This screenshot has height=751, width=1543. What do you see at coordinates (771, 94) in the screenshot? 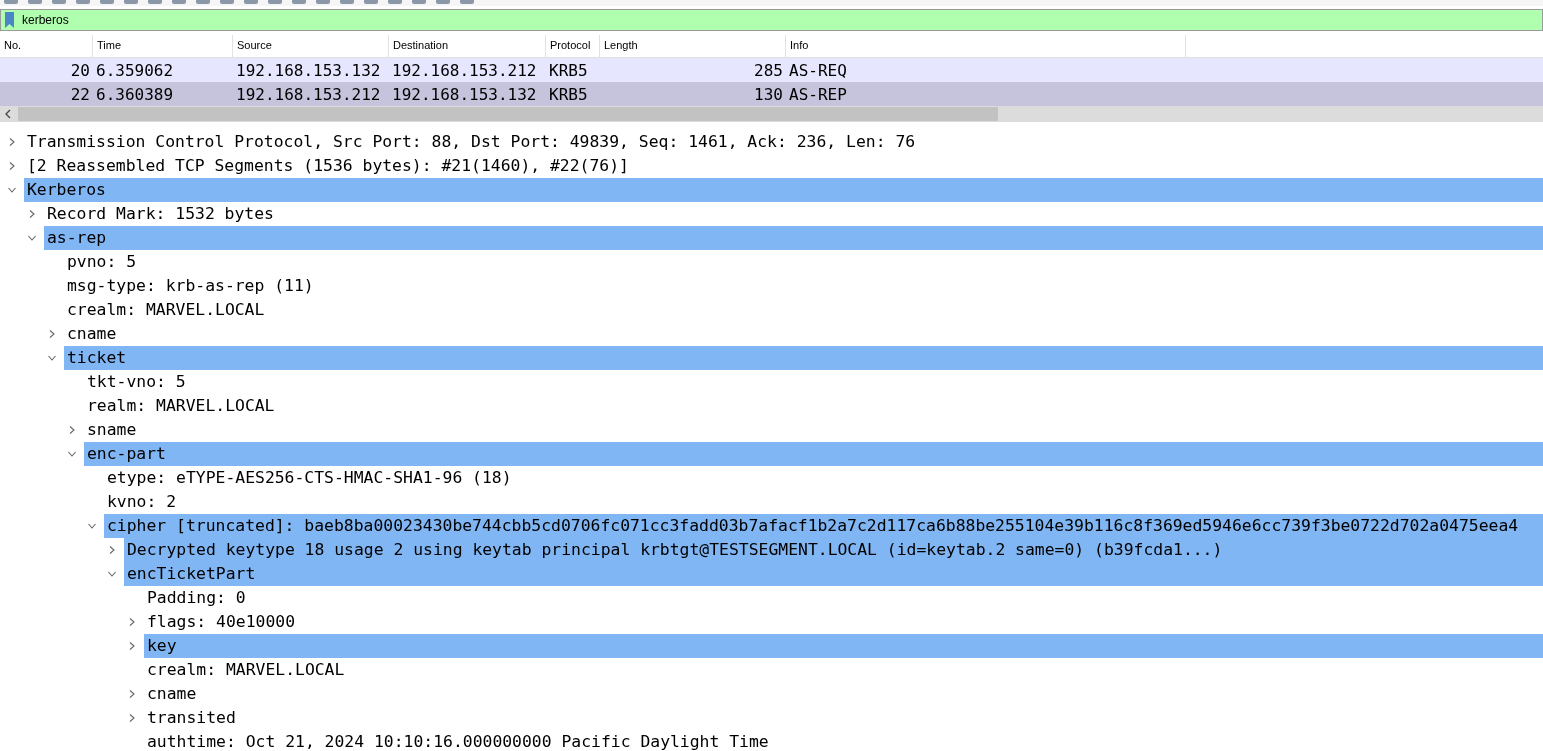
I see `packet-row: 22 6.360389 192.168.153.212 192.168.153.132 KRB5 130 AS-REP` at bounding box center [771, 94].